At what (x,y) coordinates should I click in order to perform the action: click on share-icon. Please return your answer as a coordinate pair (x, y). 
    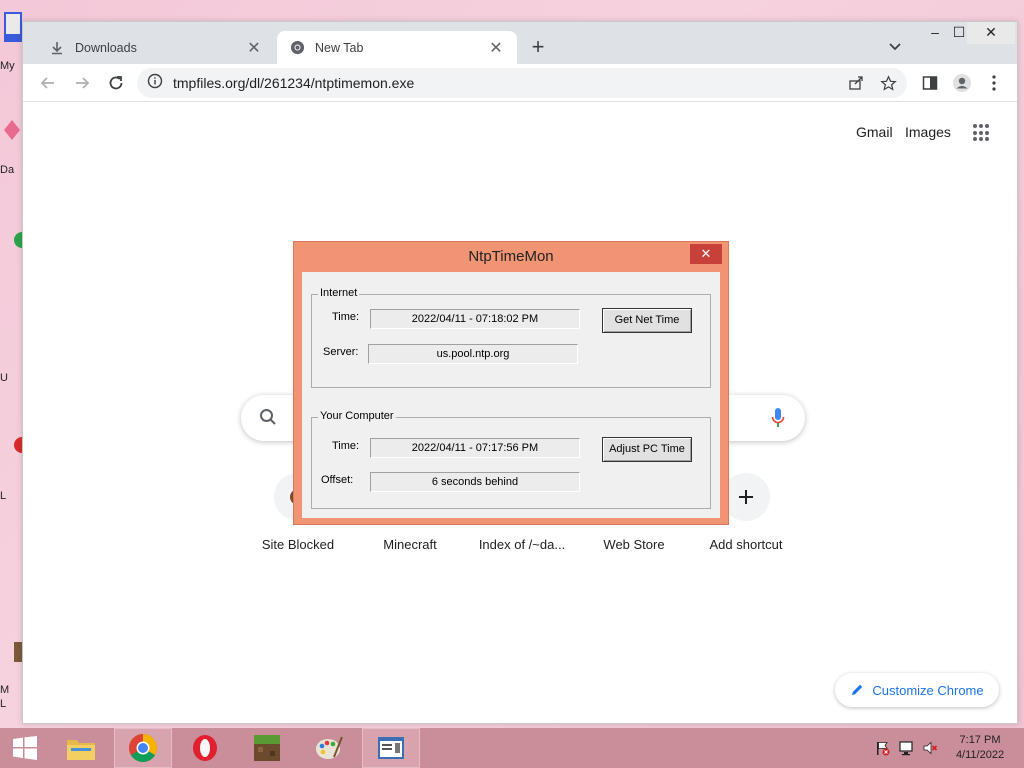
    Looking at the image, I should click on (856, 83).